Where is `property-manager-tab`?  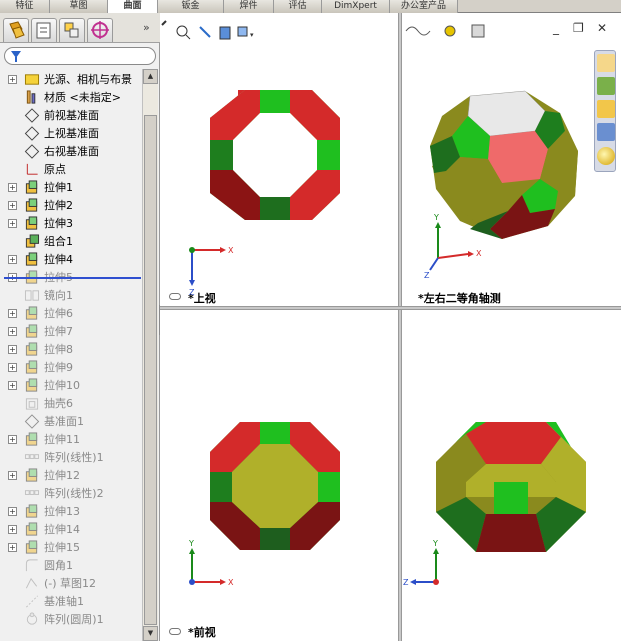
property-manager-tab is located at coordinates (44, 30).